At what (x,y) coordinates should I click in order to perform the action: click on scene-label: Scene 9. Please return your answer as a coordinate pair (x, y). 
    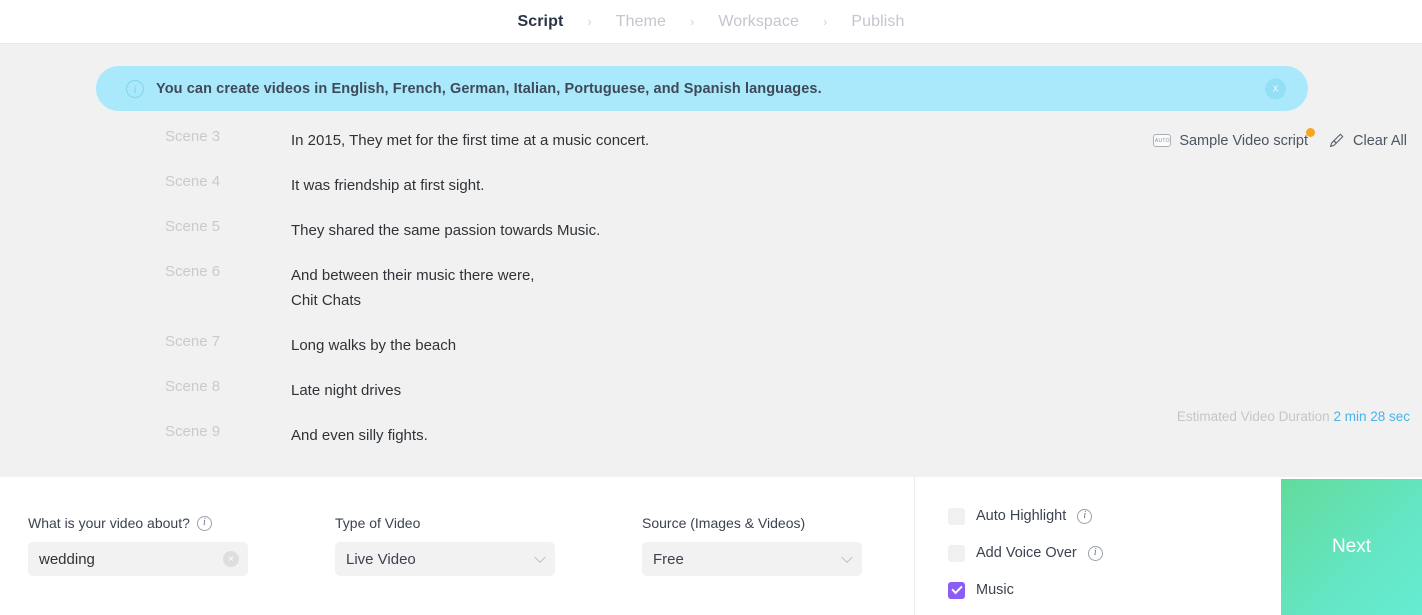
    Looking at the image, I should click on (193, 431).